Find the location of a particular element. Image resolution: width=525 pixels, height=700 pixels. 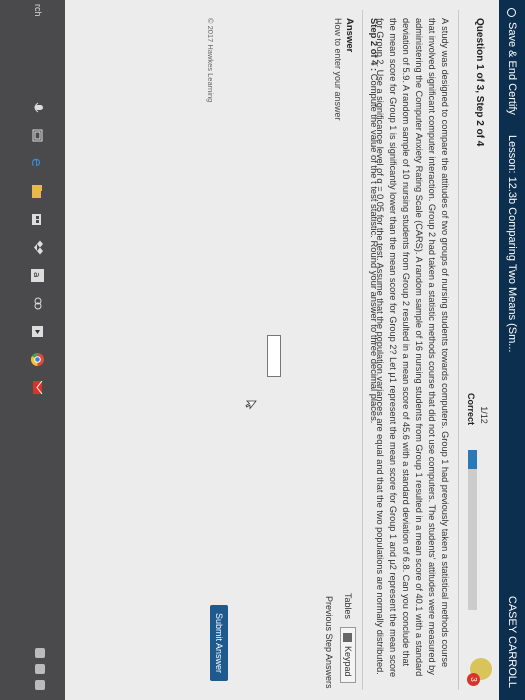

mouse-cursor-icon is located at coordinates (251, 405).